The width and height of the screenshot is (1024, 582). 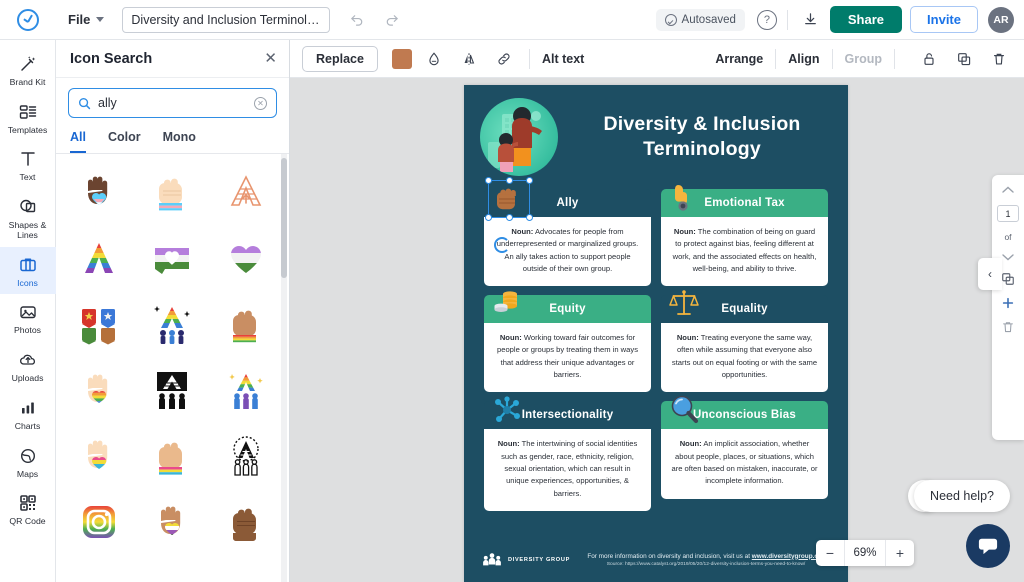 I want to click on pointing-hand-icon, so click(x=684, y=198).